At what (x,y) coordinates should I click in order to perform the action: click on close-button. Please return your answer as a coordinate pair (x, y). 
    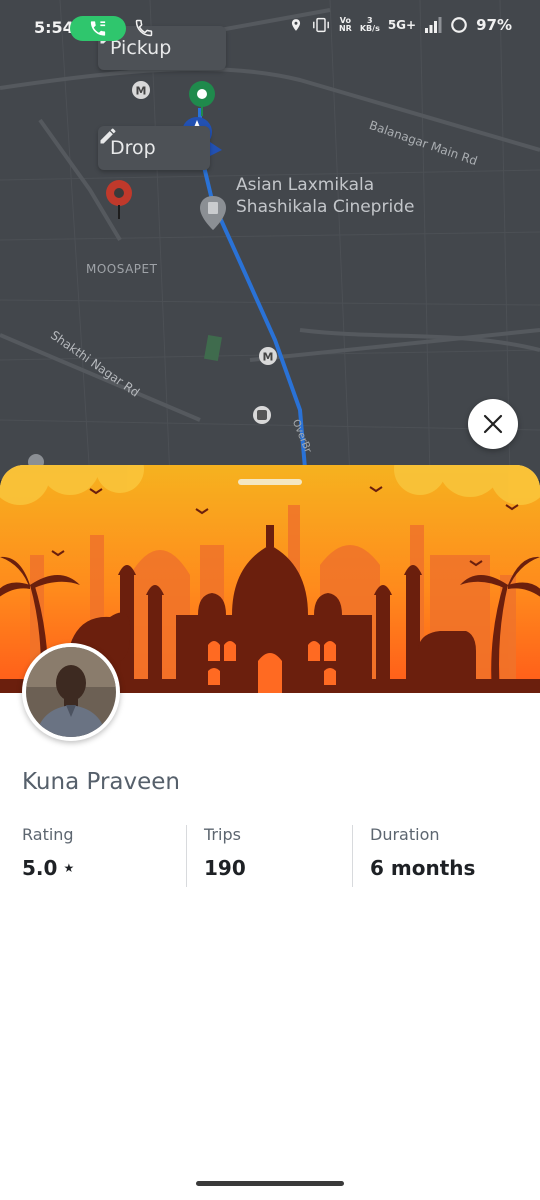
    Looking at the image, I should click on (493, 424).